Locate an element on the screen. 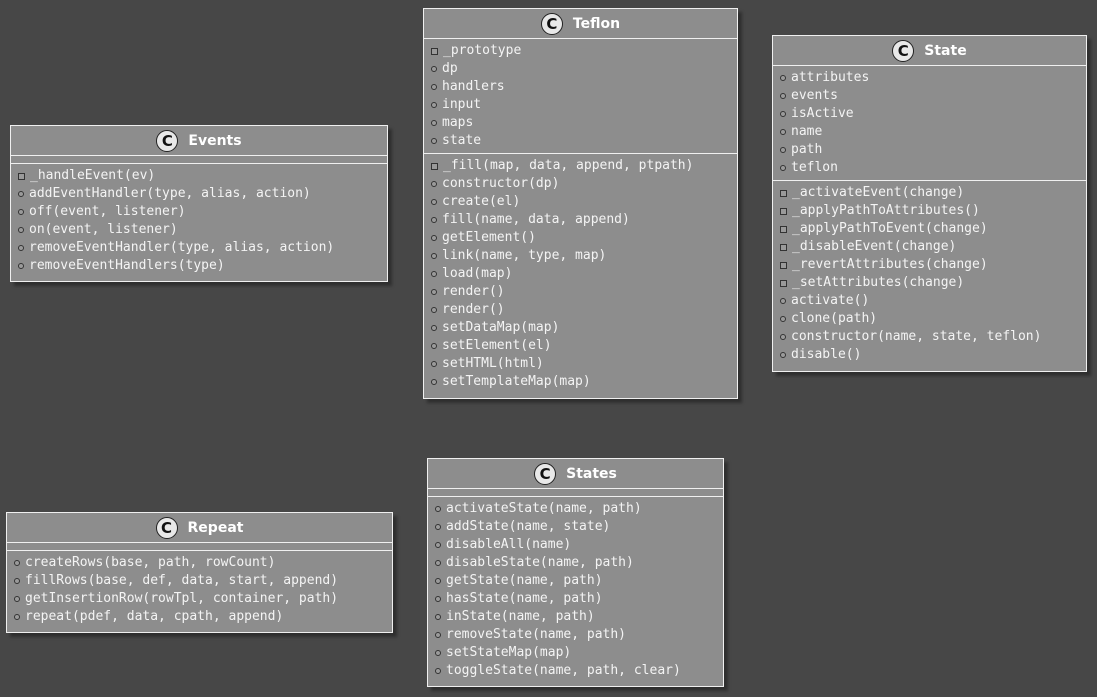 The width and height of the screenshot is (1097, 697). method-label: _applyPathToEvent(change) is located at coordinates (890, 228).